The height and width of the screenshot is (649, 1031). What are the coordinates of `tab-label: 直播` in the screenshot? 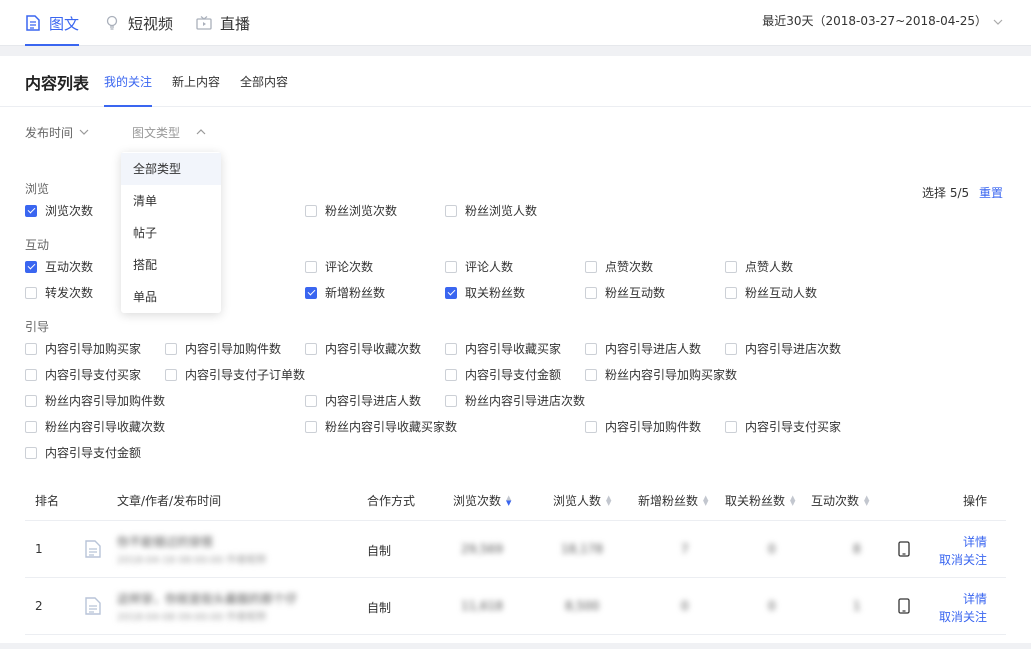 It's located at (235, 23).